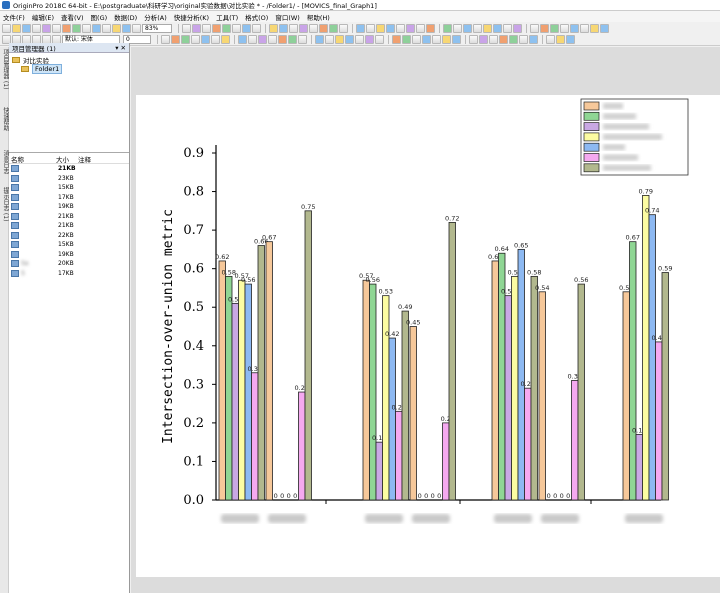 The width and height of the screenshot is (720, 593). What do you see at coordinates (72, 17) in the screenshot?
I see `menu-view: 查看(V)` at bounding box center [72, 17].